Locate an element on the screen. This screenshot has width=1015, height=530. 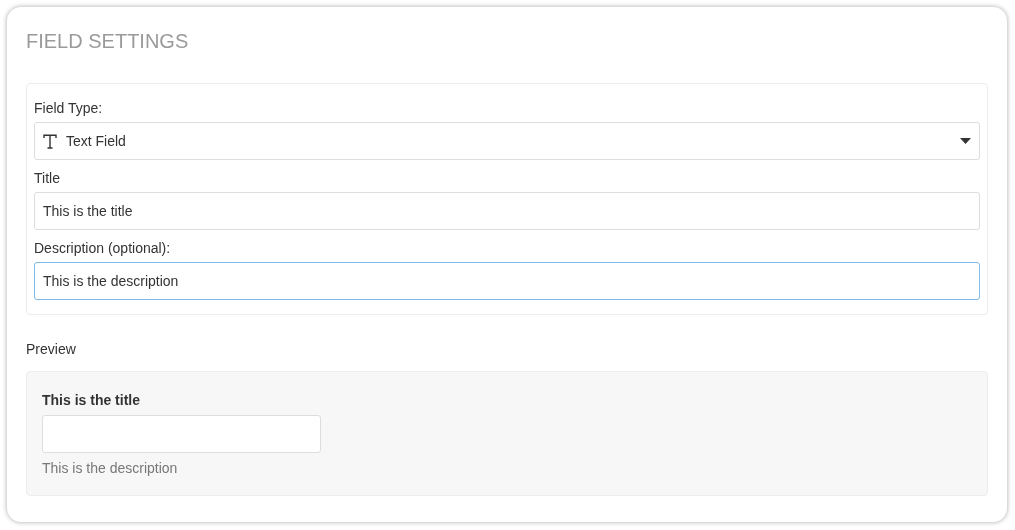
preview-label: This is the title is located at coordinates (91, 400).